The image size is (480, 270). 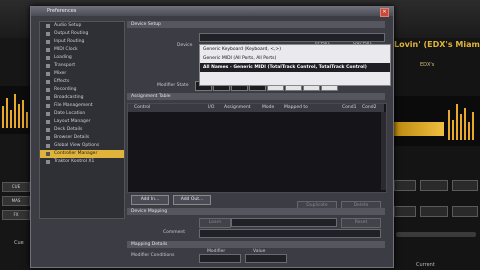 I want to click on sidebar-item-traktor-kontrol-x1: Traktor Kontrol X1, so click(x=82, y=162).